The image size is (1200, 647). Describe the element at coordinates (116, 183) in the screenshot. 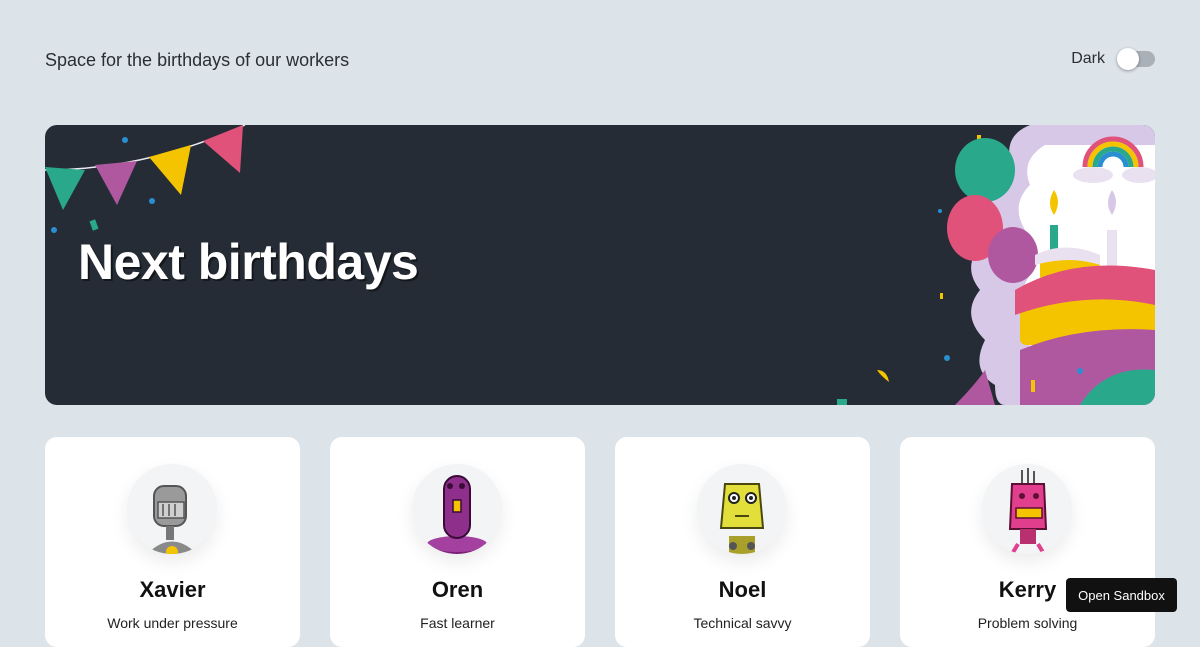

I see `bunting-flag-purple` at that location.